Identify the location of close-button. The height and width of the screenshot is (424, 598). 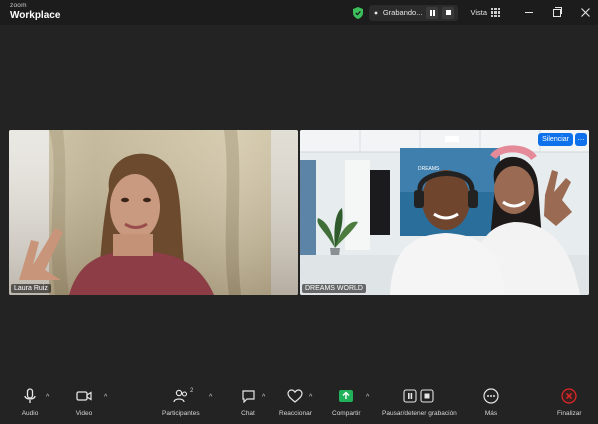
(585, 13).